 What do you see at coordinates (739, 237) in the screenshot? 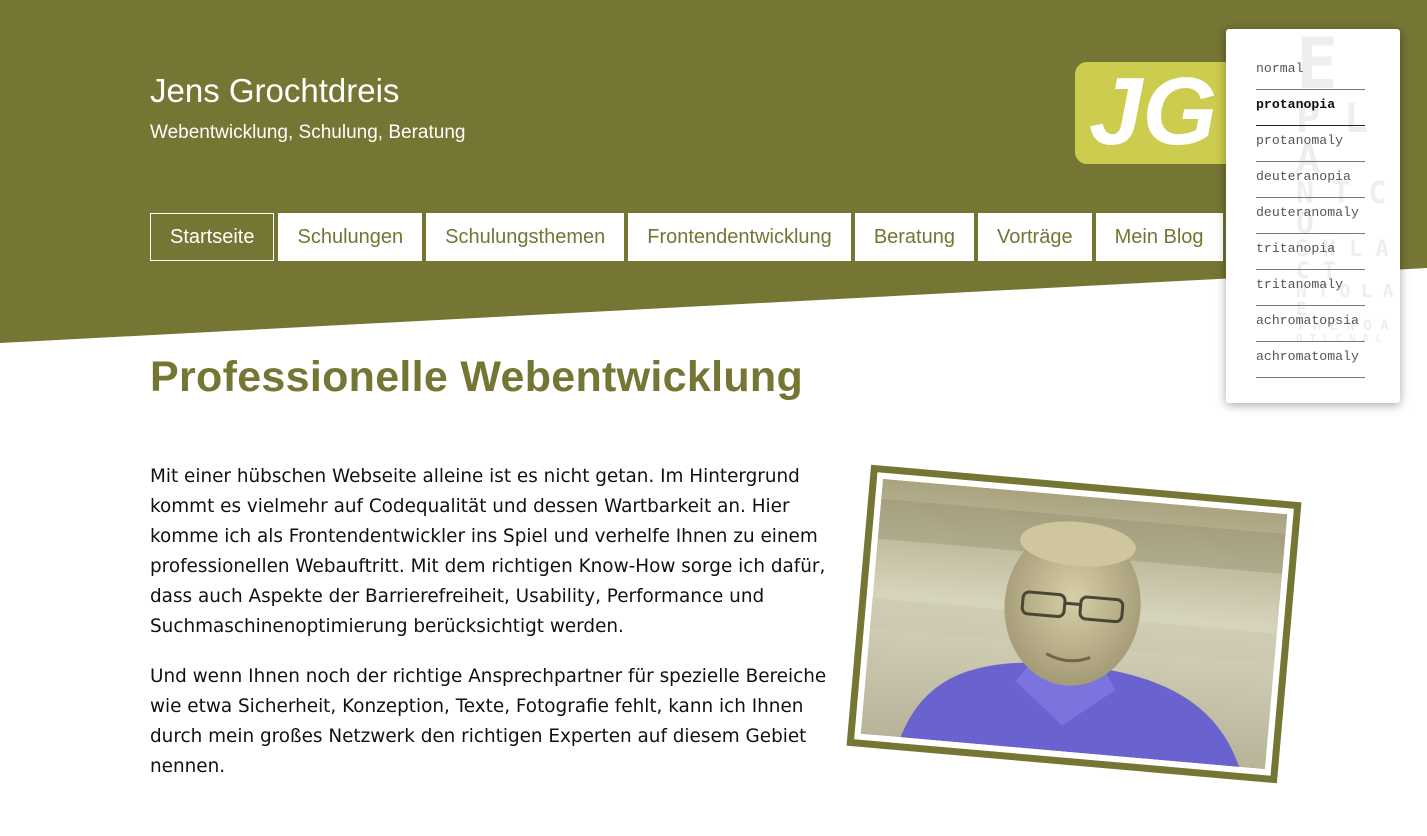
I see `nav-item-frontendentwicklung: Frontendentwicklung` at bounding box center [739, 237].